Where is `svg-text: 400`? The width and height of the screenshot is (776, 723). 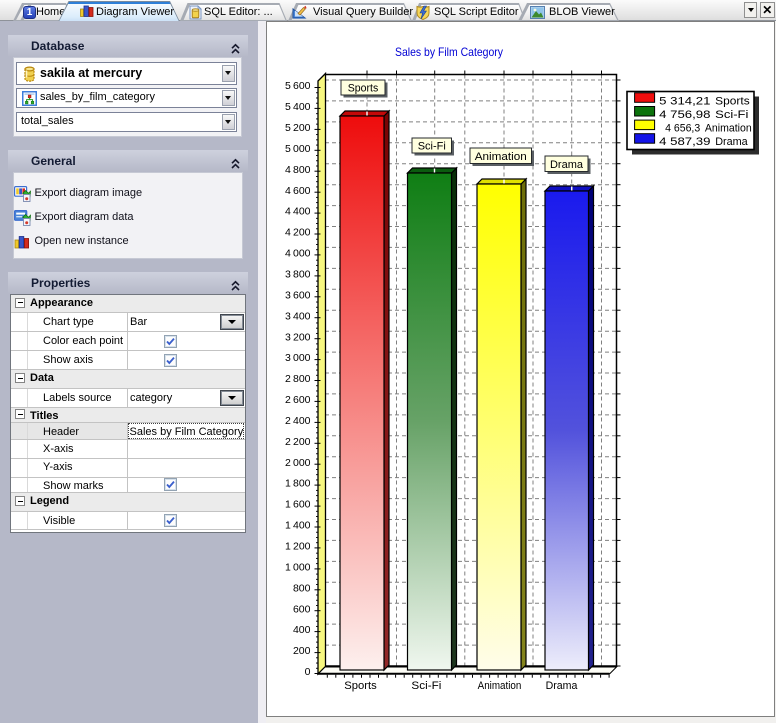
svg-text: 400 is located at coordinates (302, 630).